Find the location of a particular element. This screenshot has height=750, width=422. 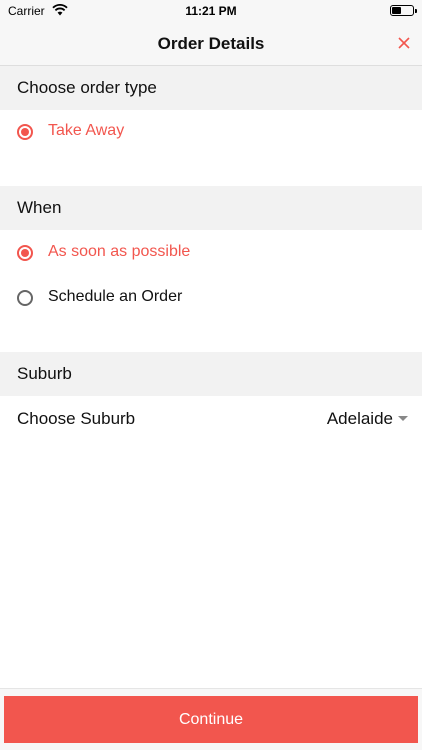

suburb-value: Adelaide is located at coordinates (360, 419).